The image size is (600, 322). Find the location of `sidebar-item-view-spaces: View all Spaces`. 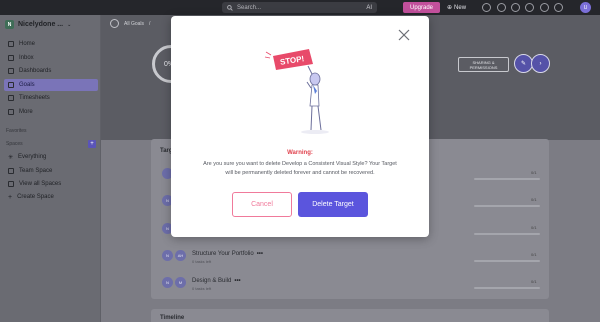

sidebar-item-view-spaces: View all Spaces is located at coordinates (51, 184).